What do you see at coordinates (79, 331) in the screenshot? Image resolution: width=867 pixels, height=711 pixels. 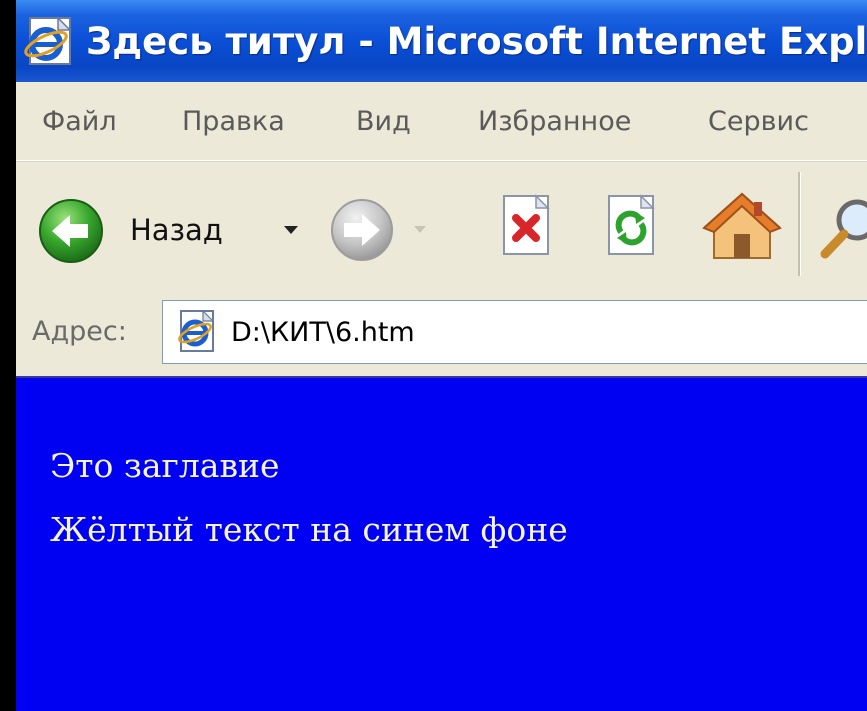 I see `address-label: Адрес:` at bounding box center [79, 331].